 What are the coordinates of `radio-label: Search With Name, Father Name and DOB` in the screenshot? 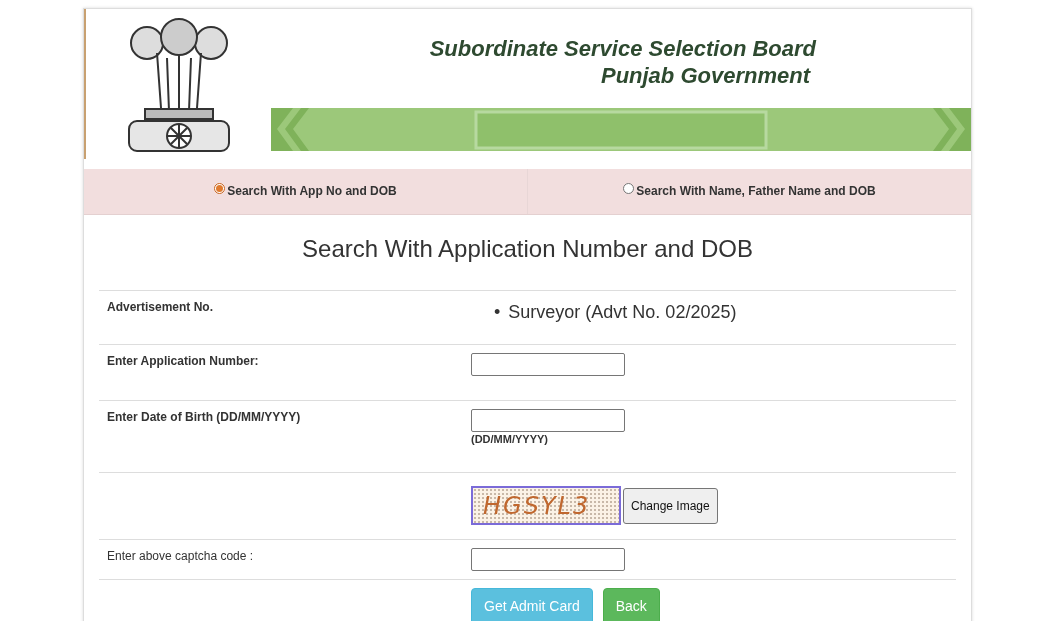 It's located at (756, 190).